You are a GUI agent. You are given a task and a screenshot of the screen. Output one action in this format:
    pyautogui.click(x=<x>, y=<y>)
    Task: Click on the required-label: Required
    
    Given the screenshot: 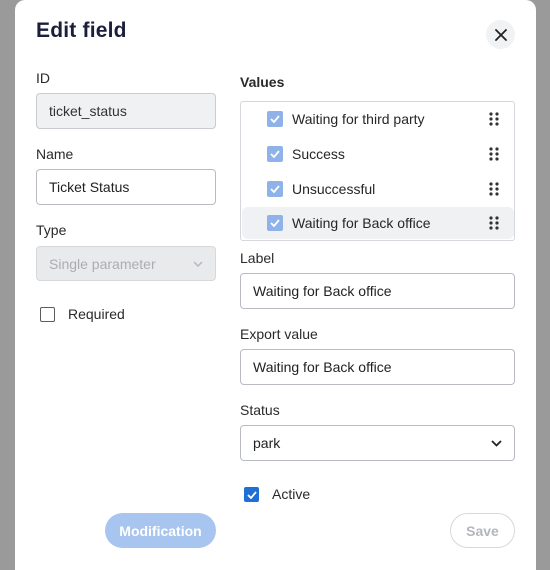 What is the action you would take?
    pyautogui.click(x=96, y=314)
    